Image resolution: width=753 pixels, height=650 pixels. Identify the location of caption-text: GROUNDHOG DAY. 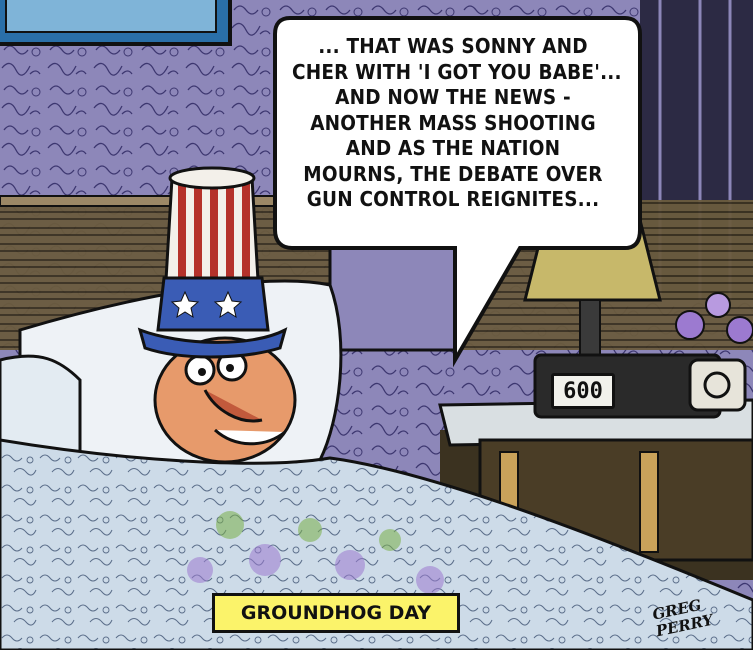
(336, 613).